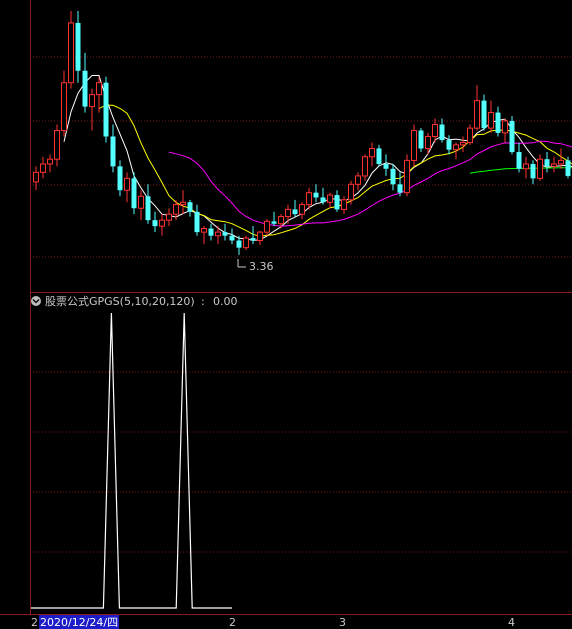 Image resolution: width=572 pixels, height=629 pixels. I want to click on indicator-value: 0.00, so click(225, 301).